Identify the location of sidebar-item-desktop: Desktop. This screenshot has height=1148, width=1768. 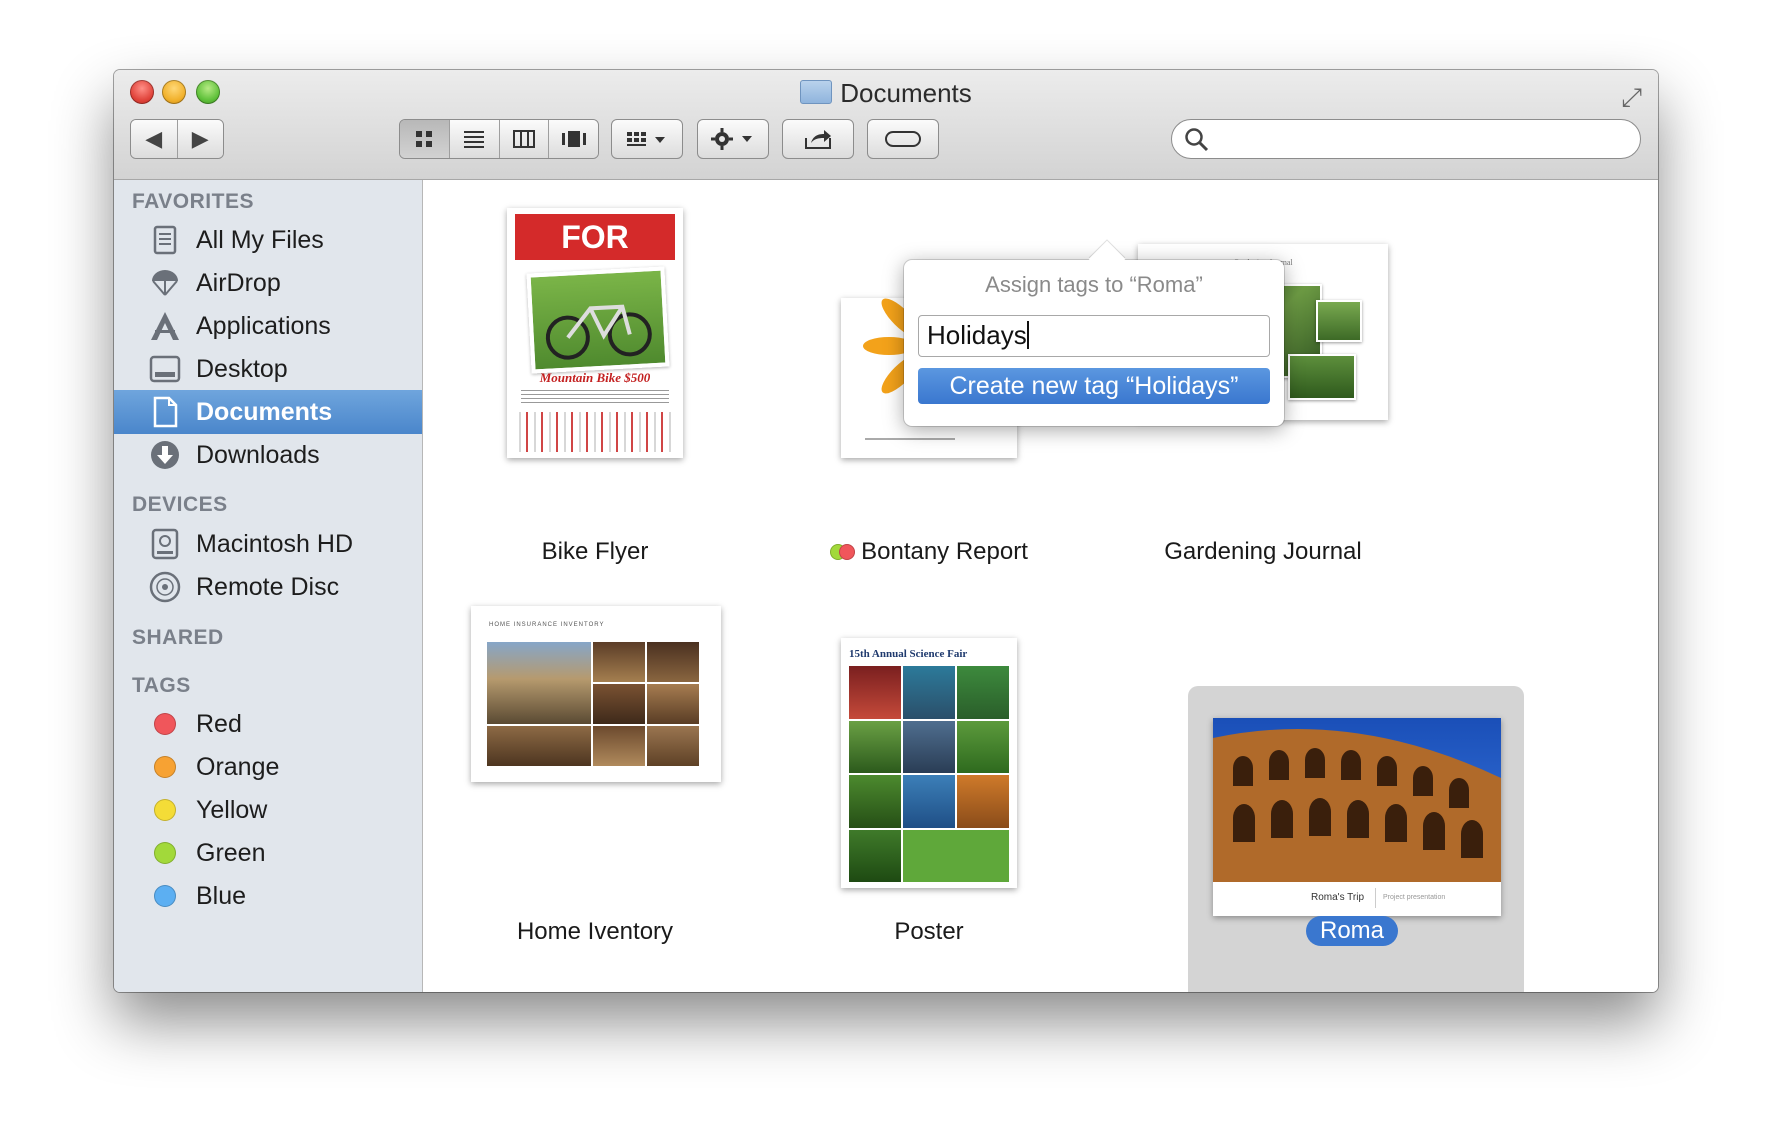
(268, 369).